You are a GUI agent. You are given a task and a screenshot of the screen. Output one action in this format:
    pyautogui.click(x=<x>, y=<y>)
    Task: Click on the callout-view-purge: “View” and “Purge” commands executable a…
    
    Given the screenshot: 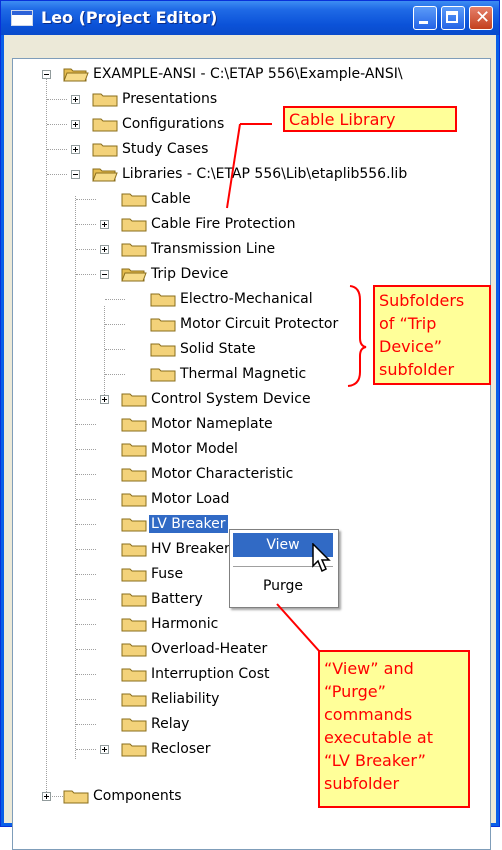 What is the action you would take?
    pyautogui.click(x=394, y=729)
    